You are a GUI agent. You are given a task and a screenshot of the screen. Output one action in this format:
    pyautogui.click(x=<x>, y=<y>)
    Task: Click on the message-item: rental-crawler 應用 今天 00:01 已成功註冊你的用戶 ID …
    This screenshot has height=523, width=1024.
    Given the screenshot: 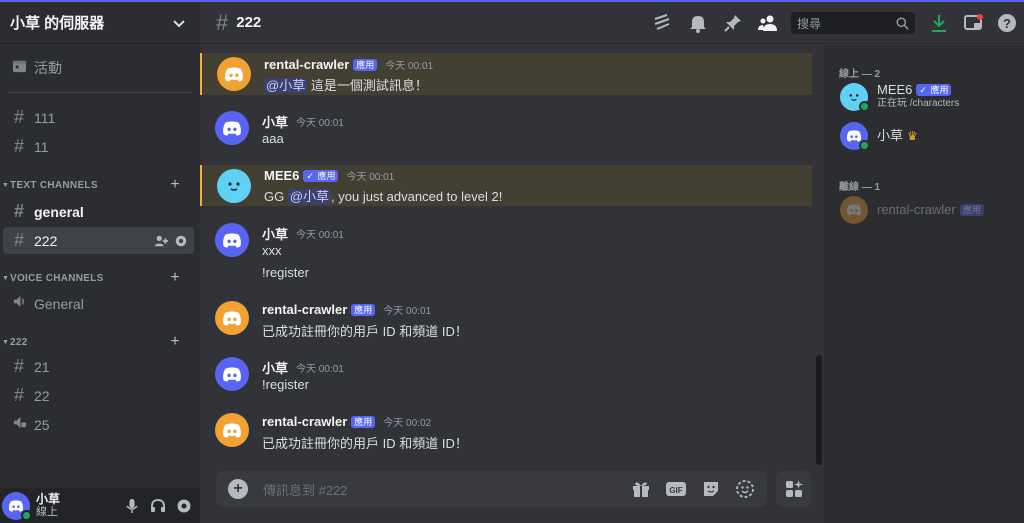 What is the action you would take?
    pyautogui.click(x=506, y=319)
    